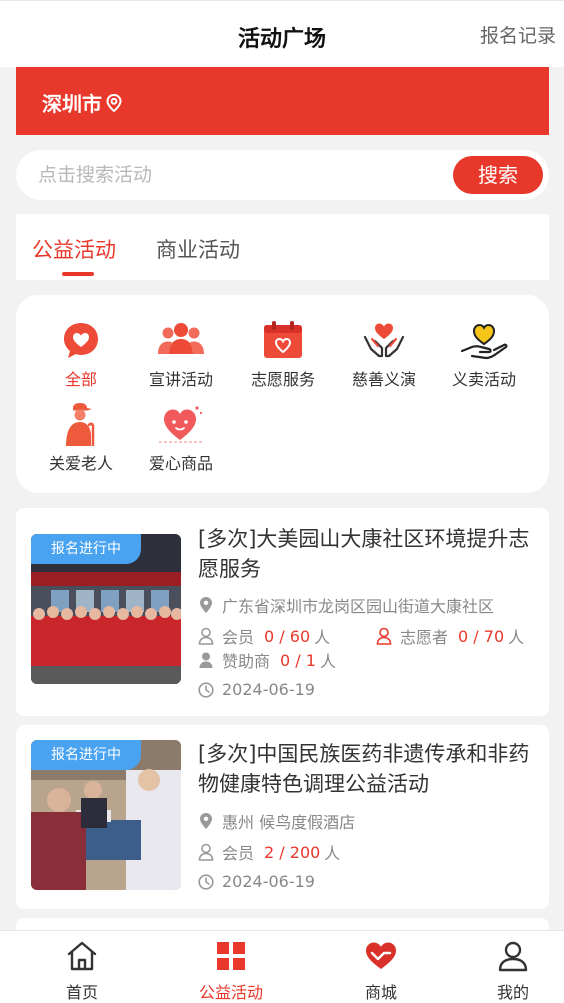  I want to click on location-text: 广东省深圳市龙岗区园山街道大康社区, so click(358, 606).